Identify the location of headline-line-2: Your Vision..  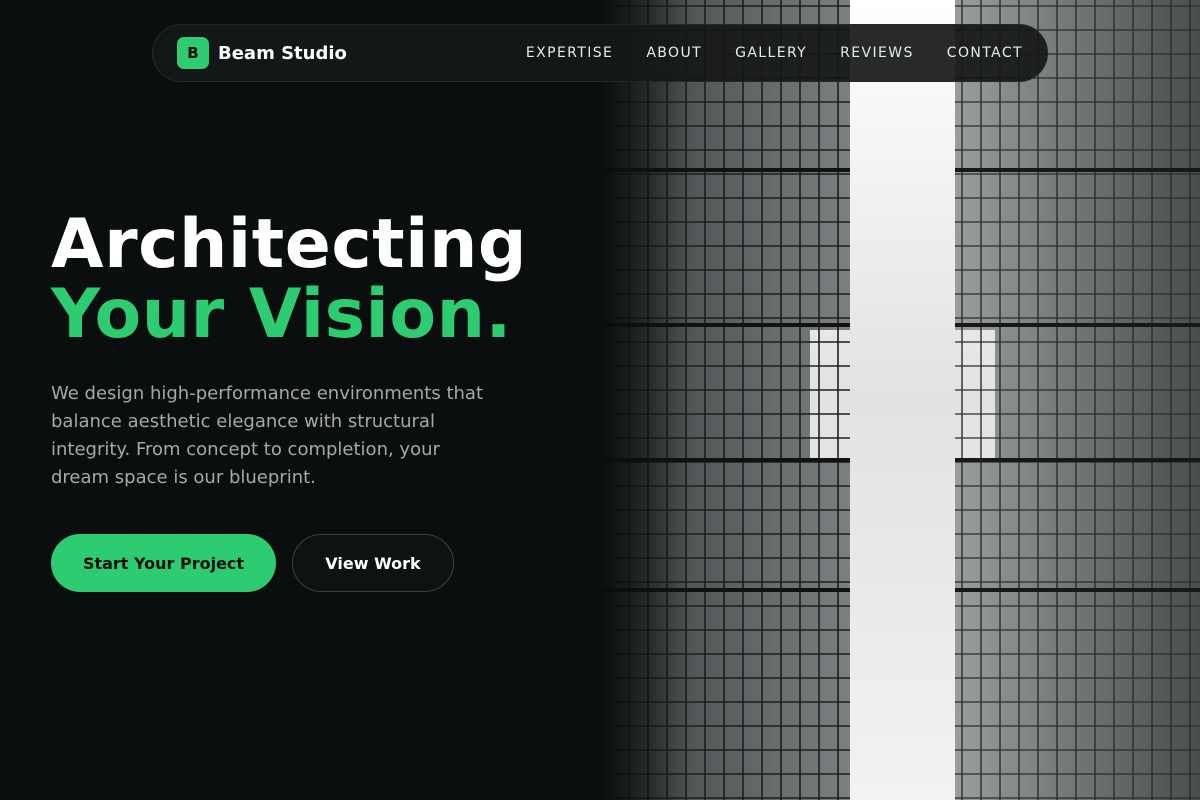
(281, 314).